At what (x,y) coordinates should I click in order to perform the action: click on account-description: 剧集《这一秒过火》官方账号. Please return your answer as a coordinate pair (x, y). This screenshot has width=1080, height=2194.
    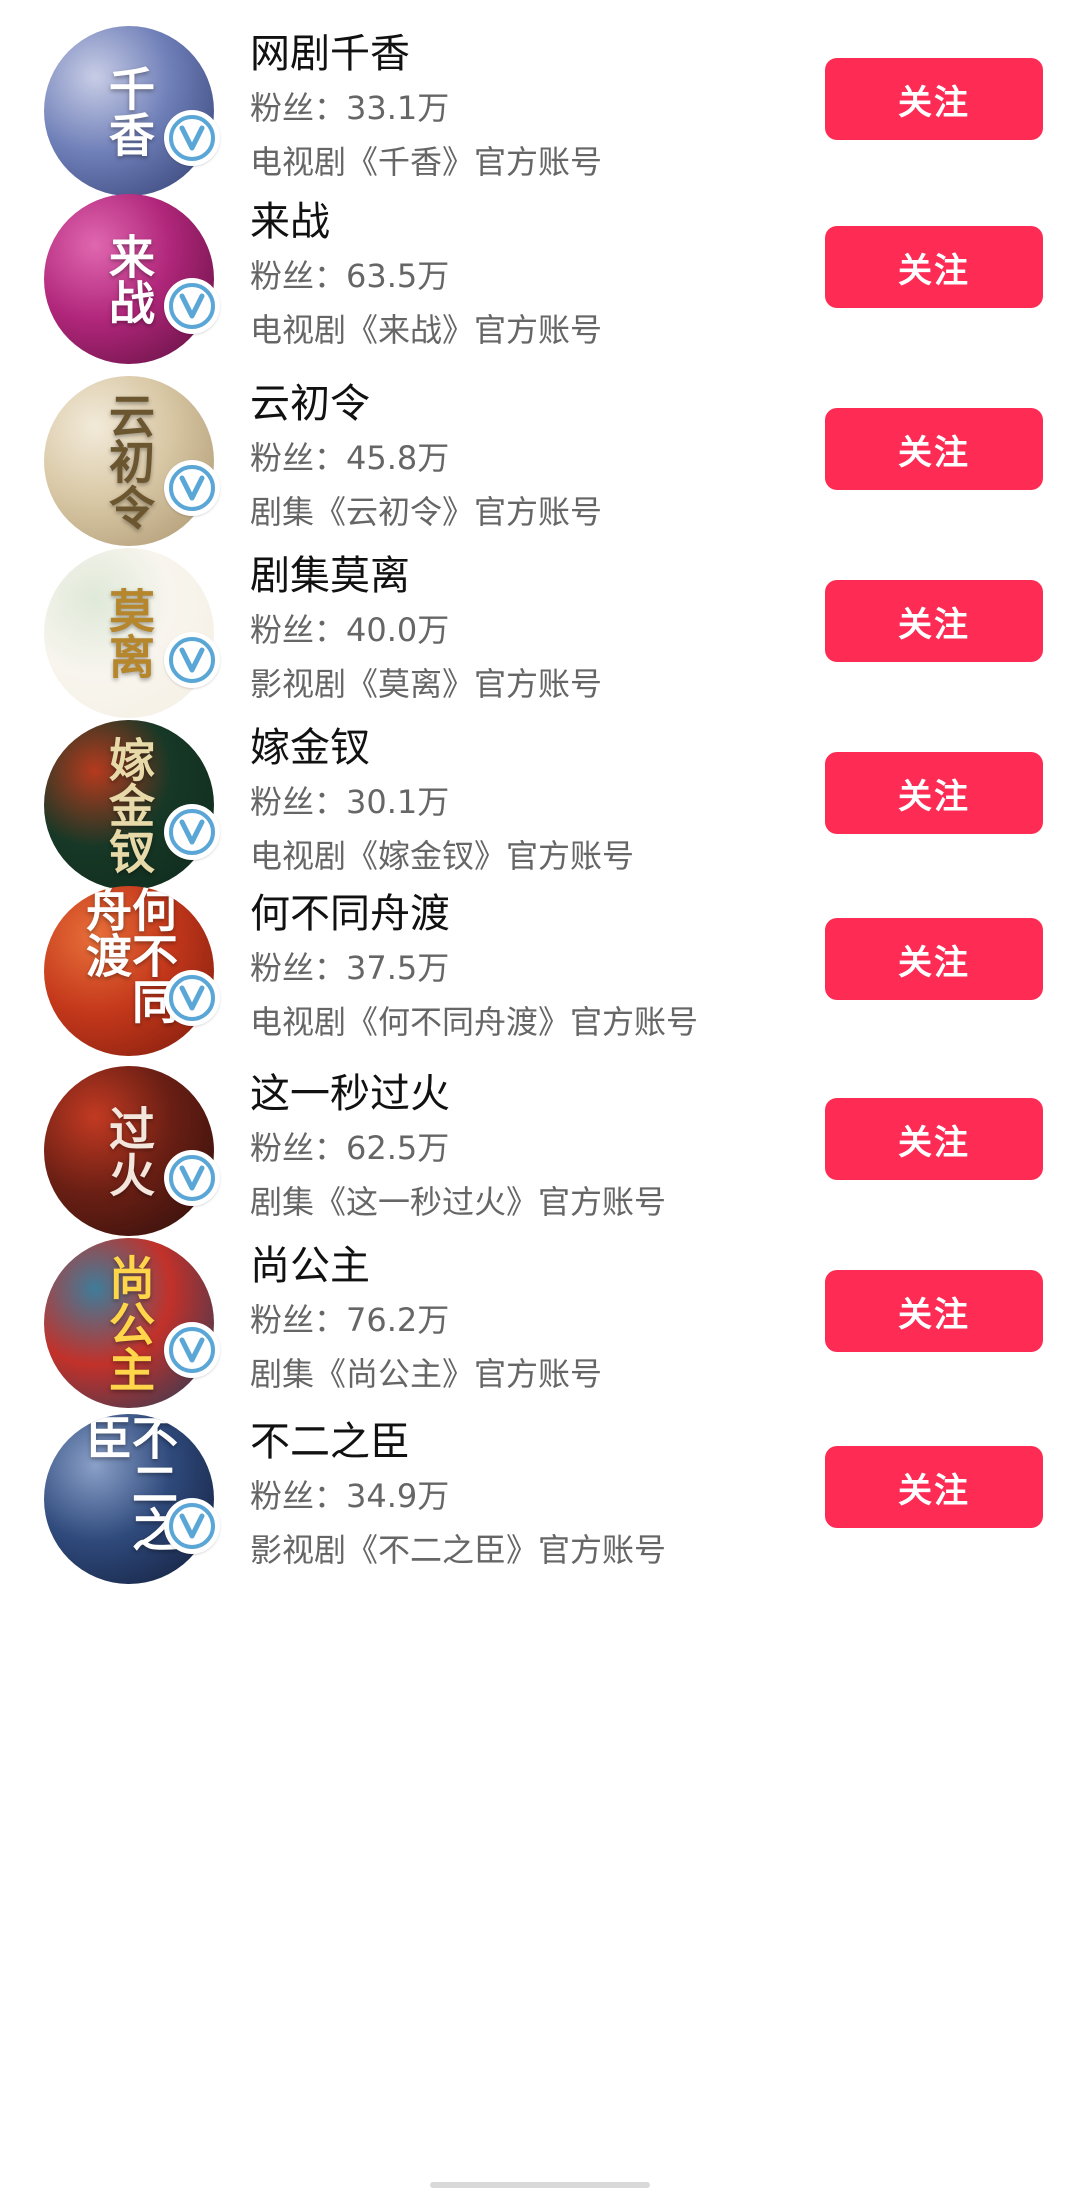
    Looking at the image, I should click on (458, 1202).